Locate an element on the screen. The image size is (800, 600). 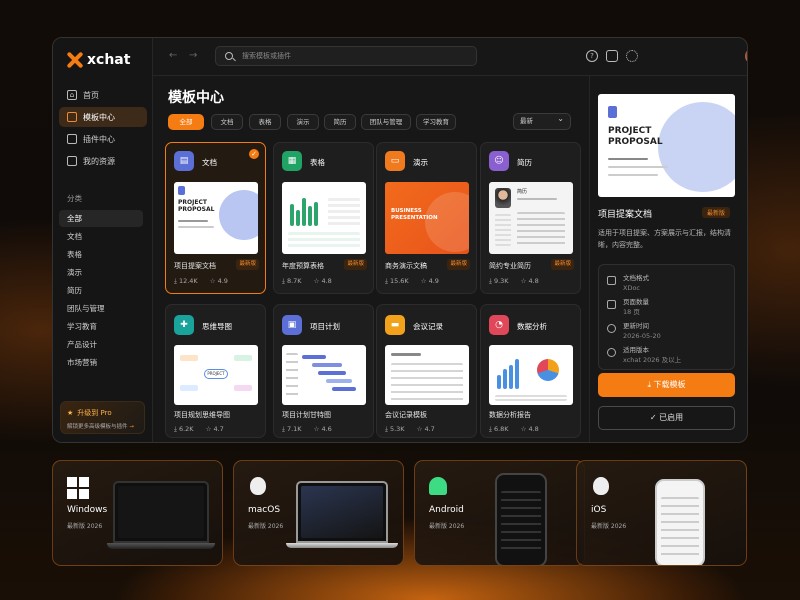
laptop-image is located at coordinates (342, 512).